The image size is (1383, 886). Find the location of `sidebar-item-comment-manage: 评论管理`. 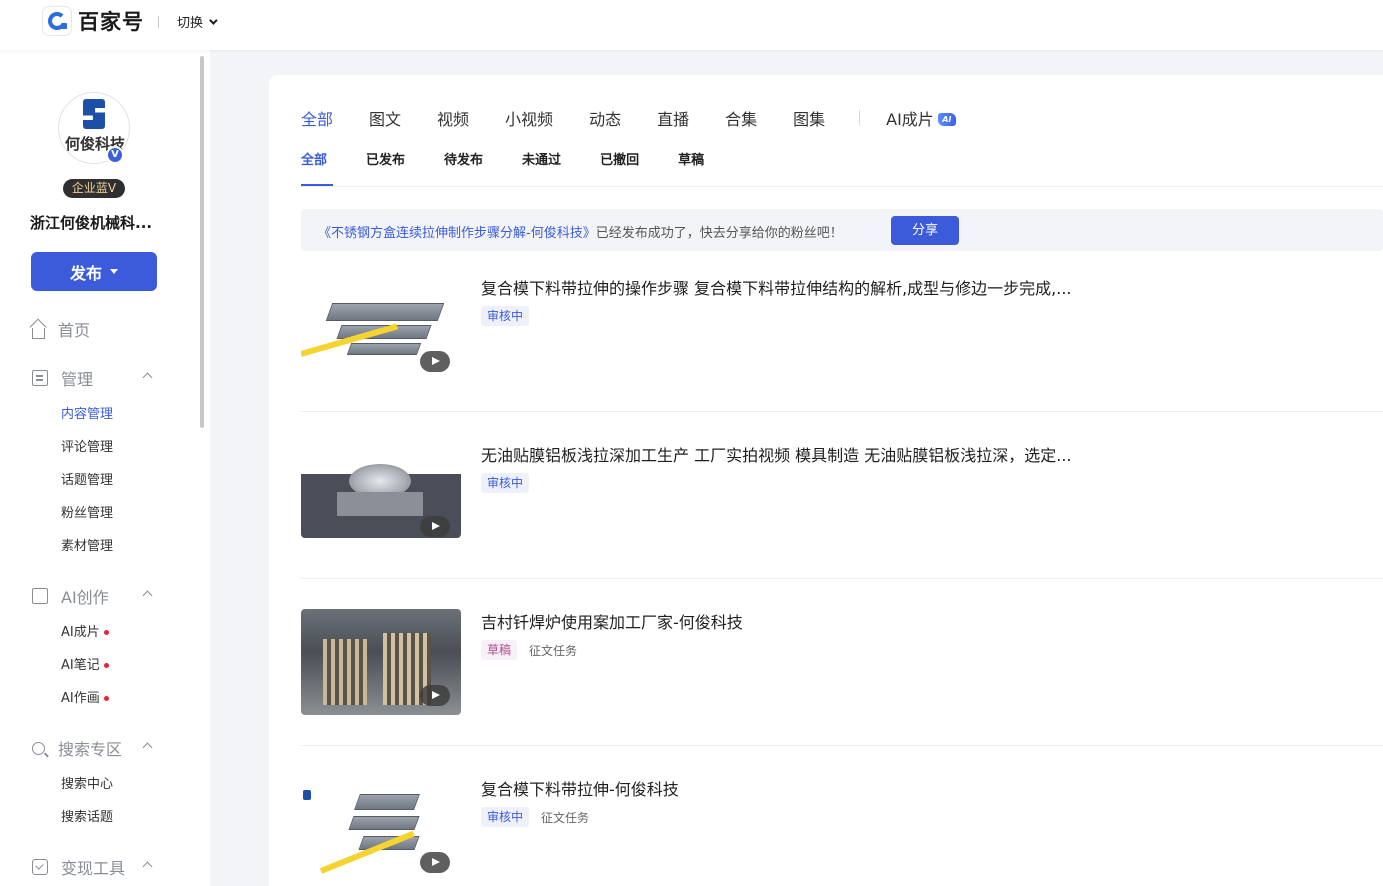

sidebar-item-comment-manage: 评论管理 is located at coordinates (87, 448).